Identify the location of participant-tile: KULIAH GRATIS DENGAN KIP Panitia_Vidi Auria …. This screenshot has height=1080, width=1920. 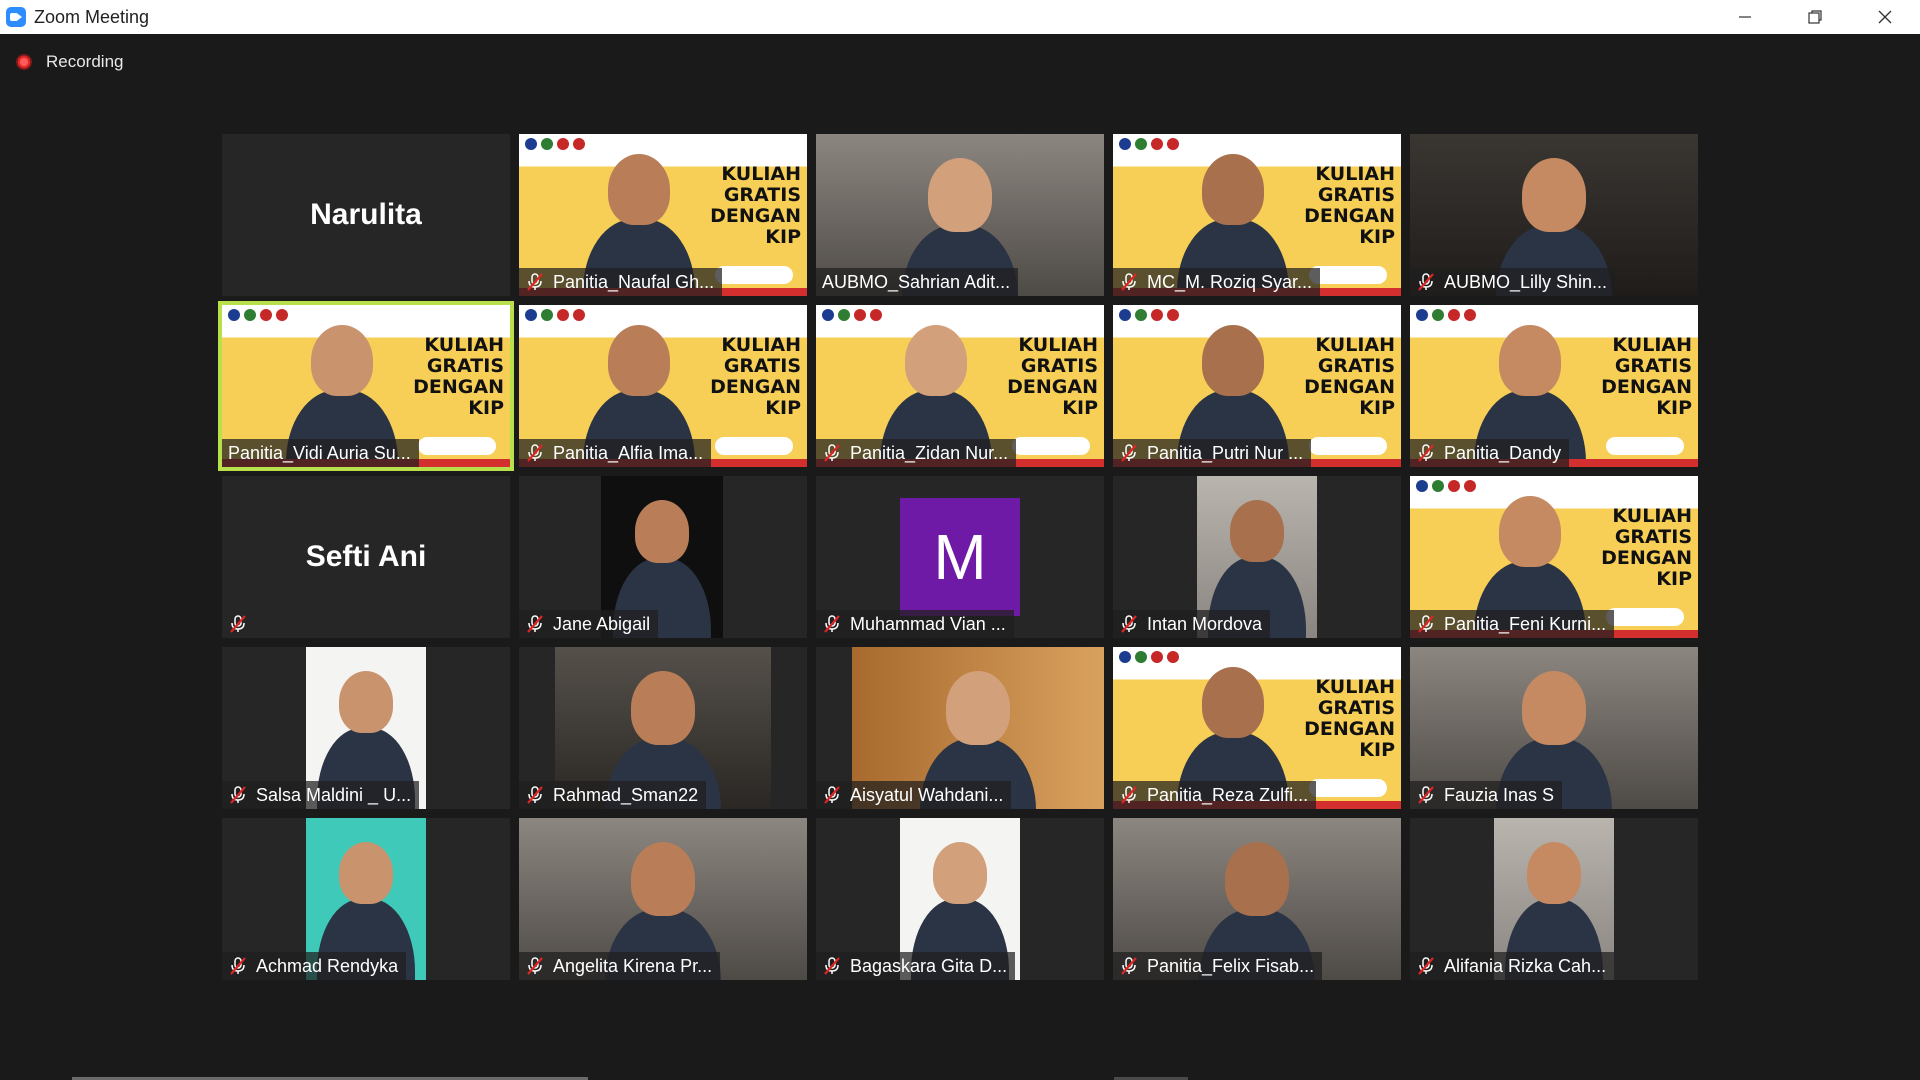
(366, 386).